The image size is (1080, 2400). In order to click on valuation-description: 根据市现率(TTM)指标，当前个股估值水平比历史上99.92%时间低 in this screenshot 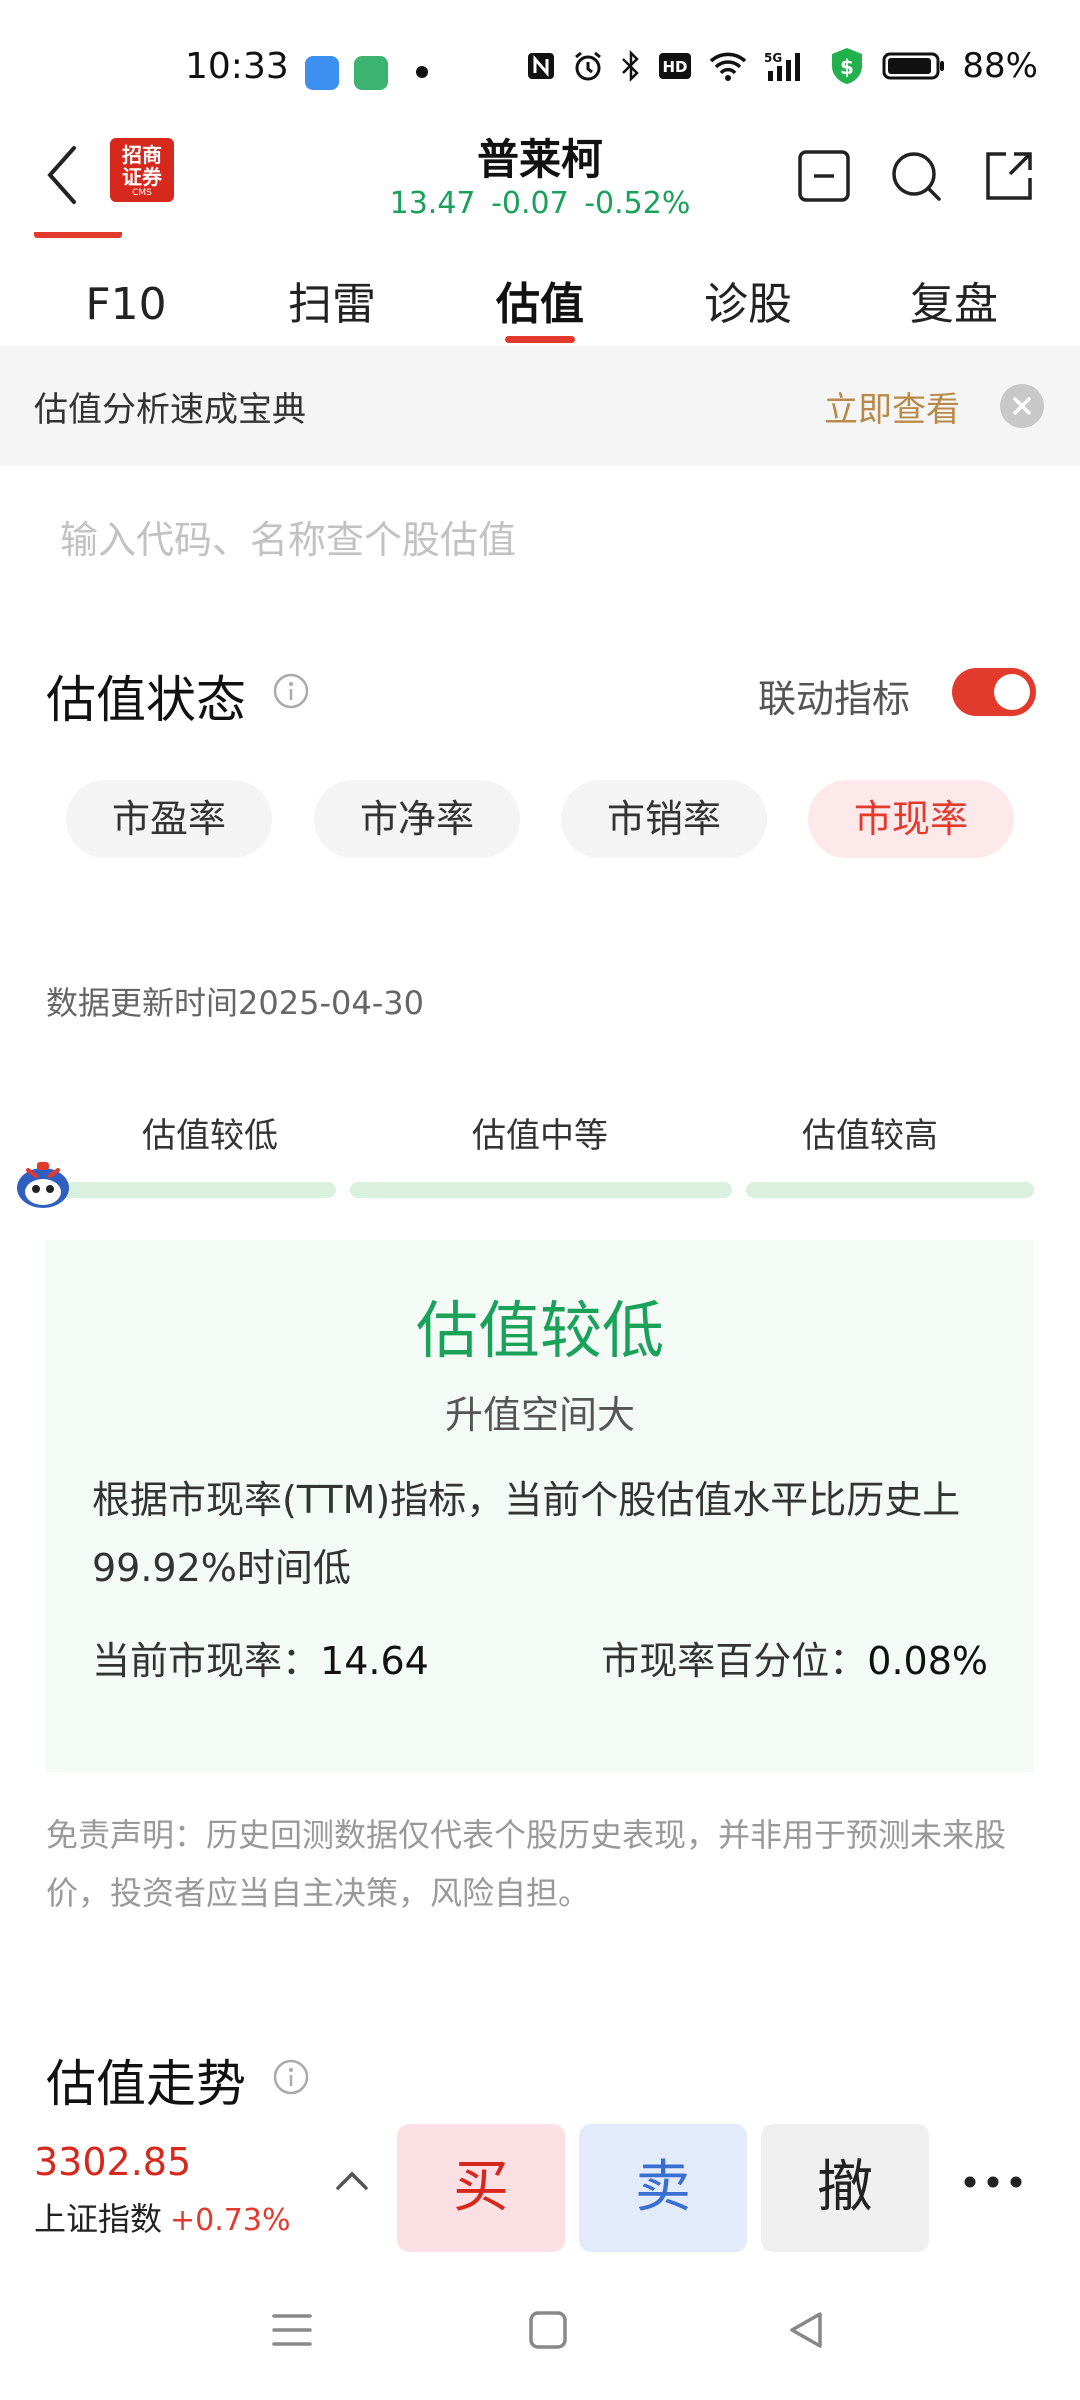, I will do `click(526, 1534)`.